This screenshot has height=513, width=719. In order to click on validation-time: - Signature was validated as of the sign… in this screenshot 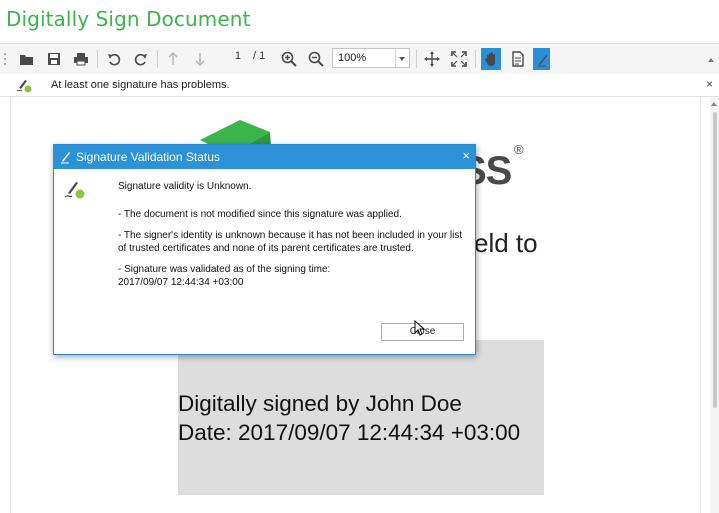, I will do `click(290, 276)`.